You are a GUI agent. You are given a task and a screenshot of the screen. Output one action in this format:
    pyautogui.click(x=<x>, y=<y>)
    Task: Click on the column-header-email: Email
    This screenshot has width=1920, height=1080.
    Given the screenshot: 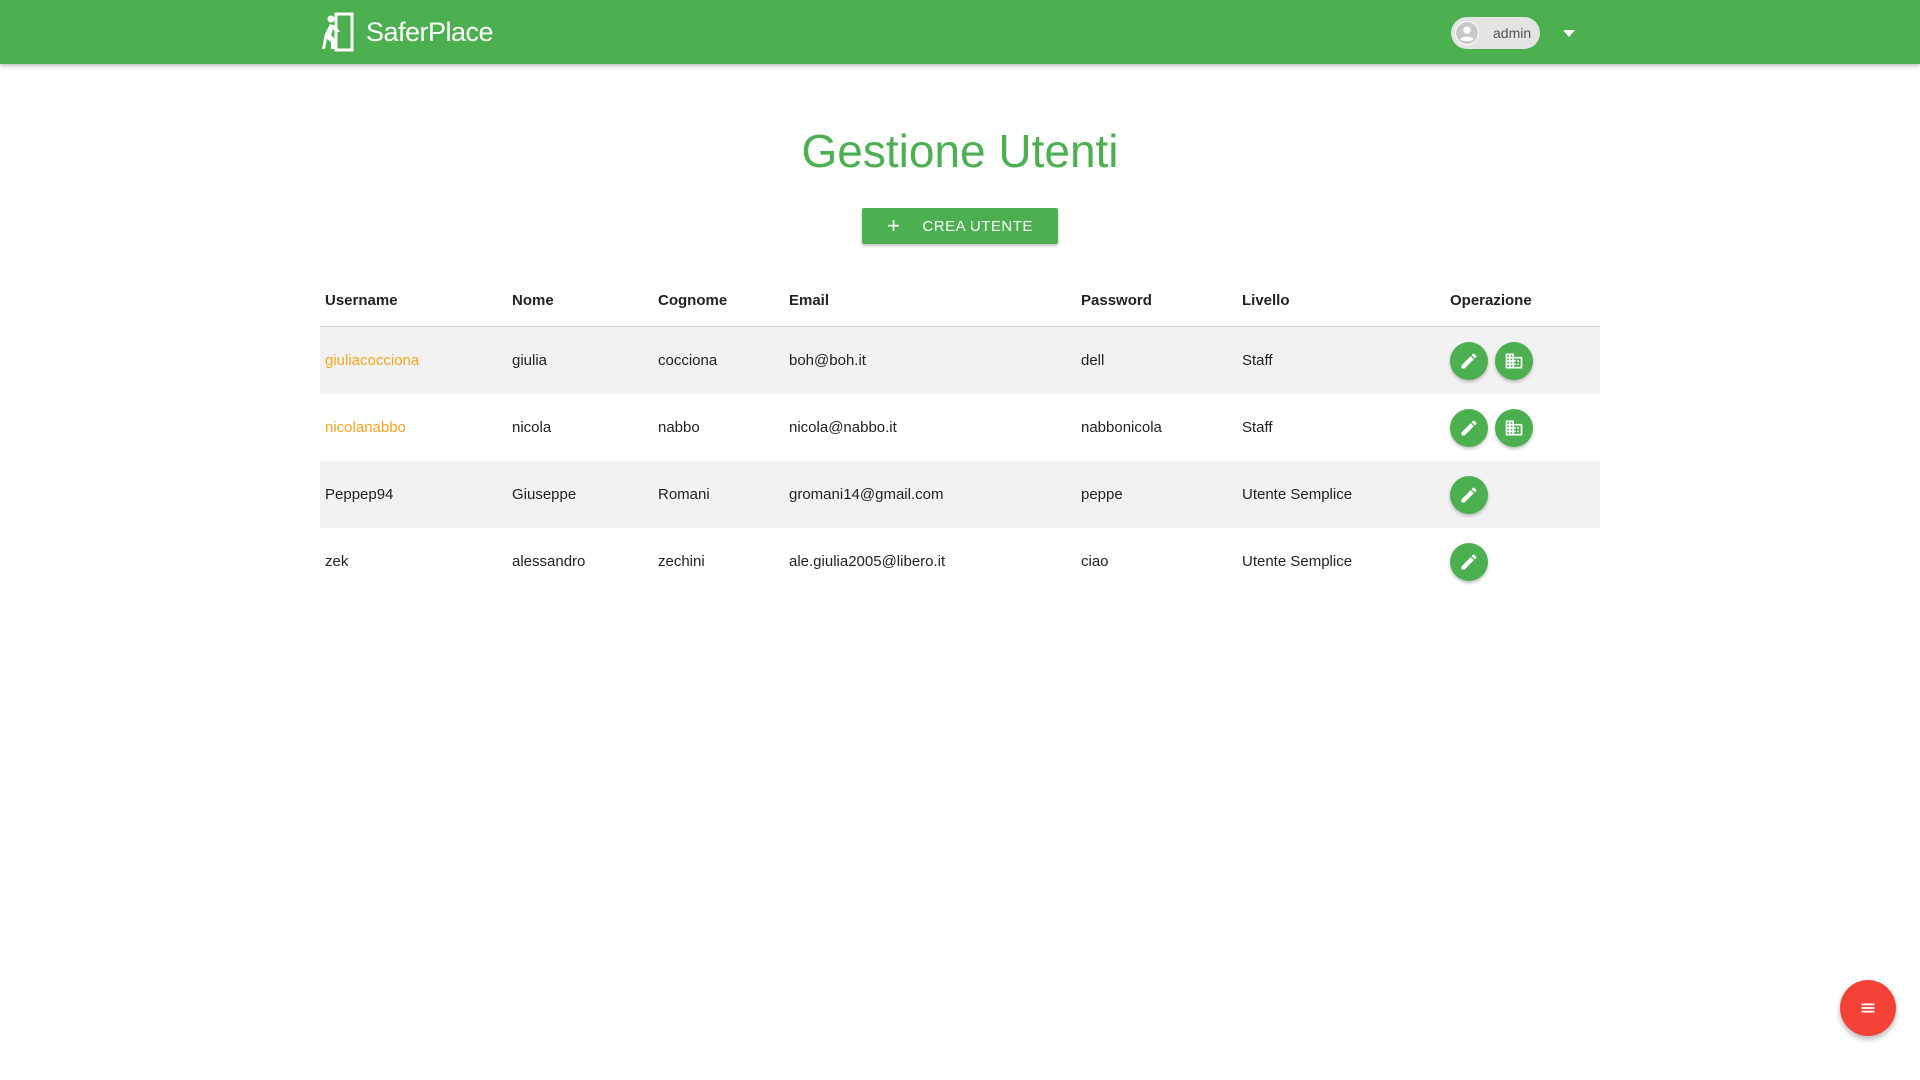 What is the action you would take?
    pyautogui.click(x=930, y=300)
    